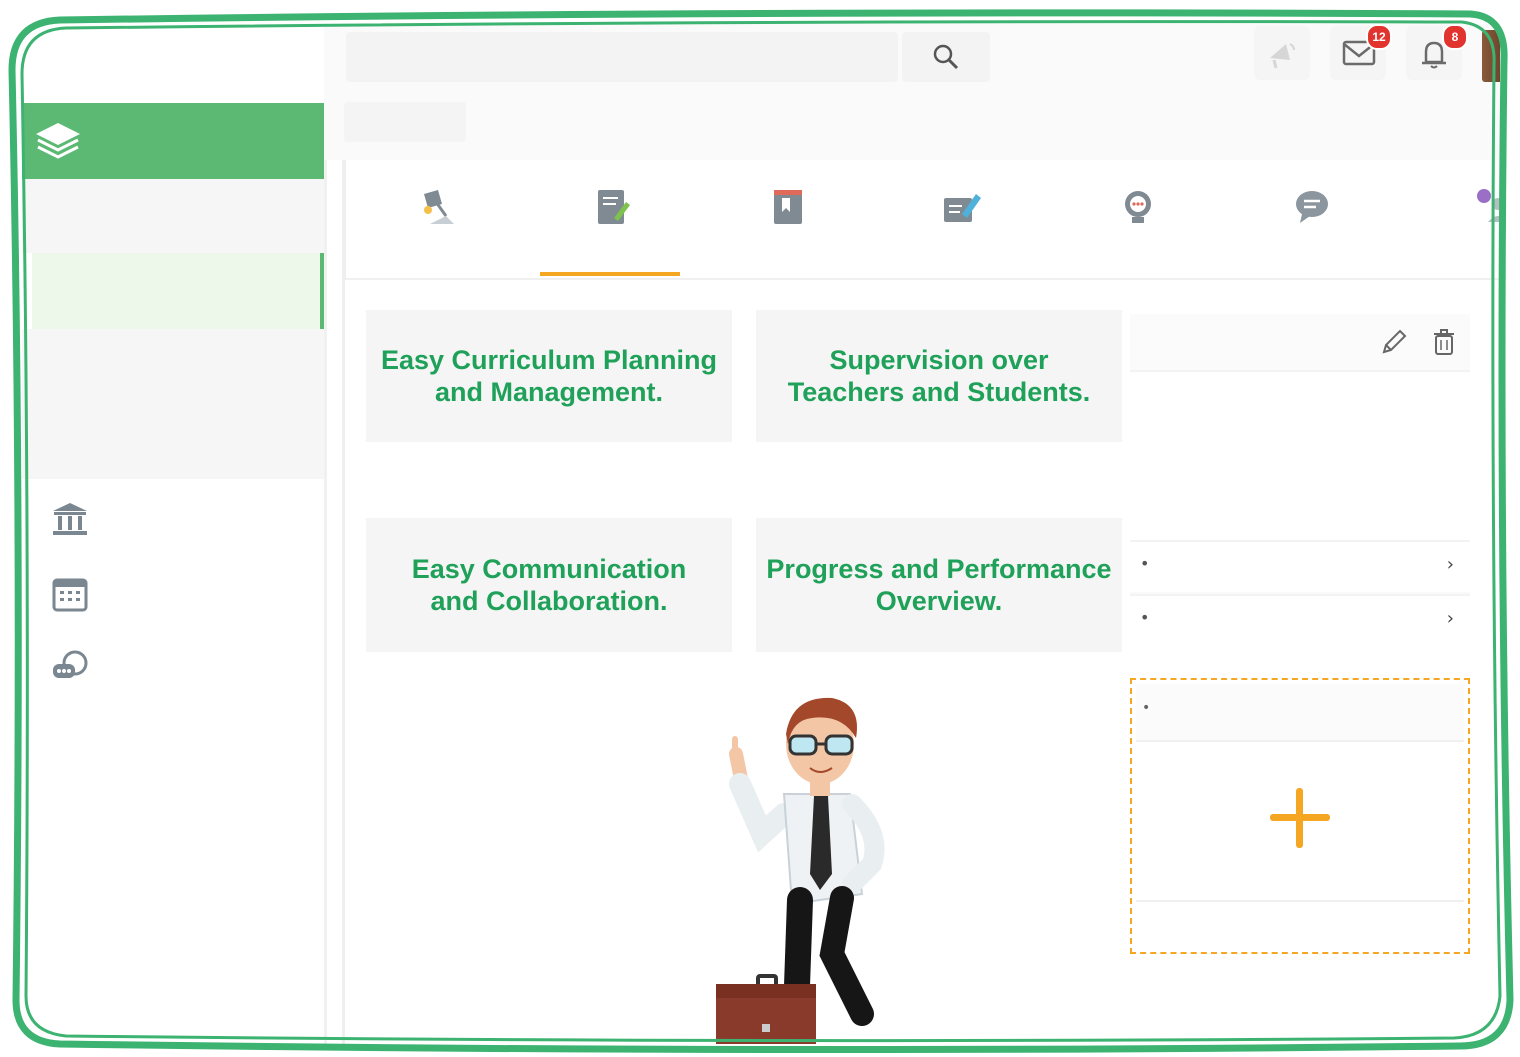 The height and width of the screenshot is (1057, 1520). I want to click on feature-card-line: Supervision over, so click(939, 360).